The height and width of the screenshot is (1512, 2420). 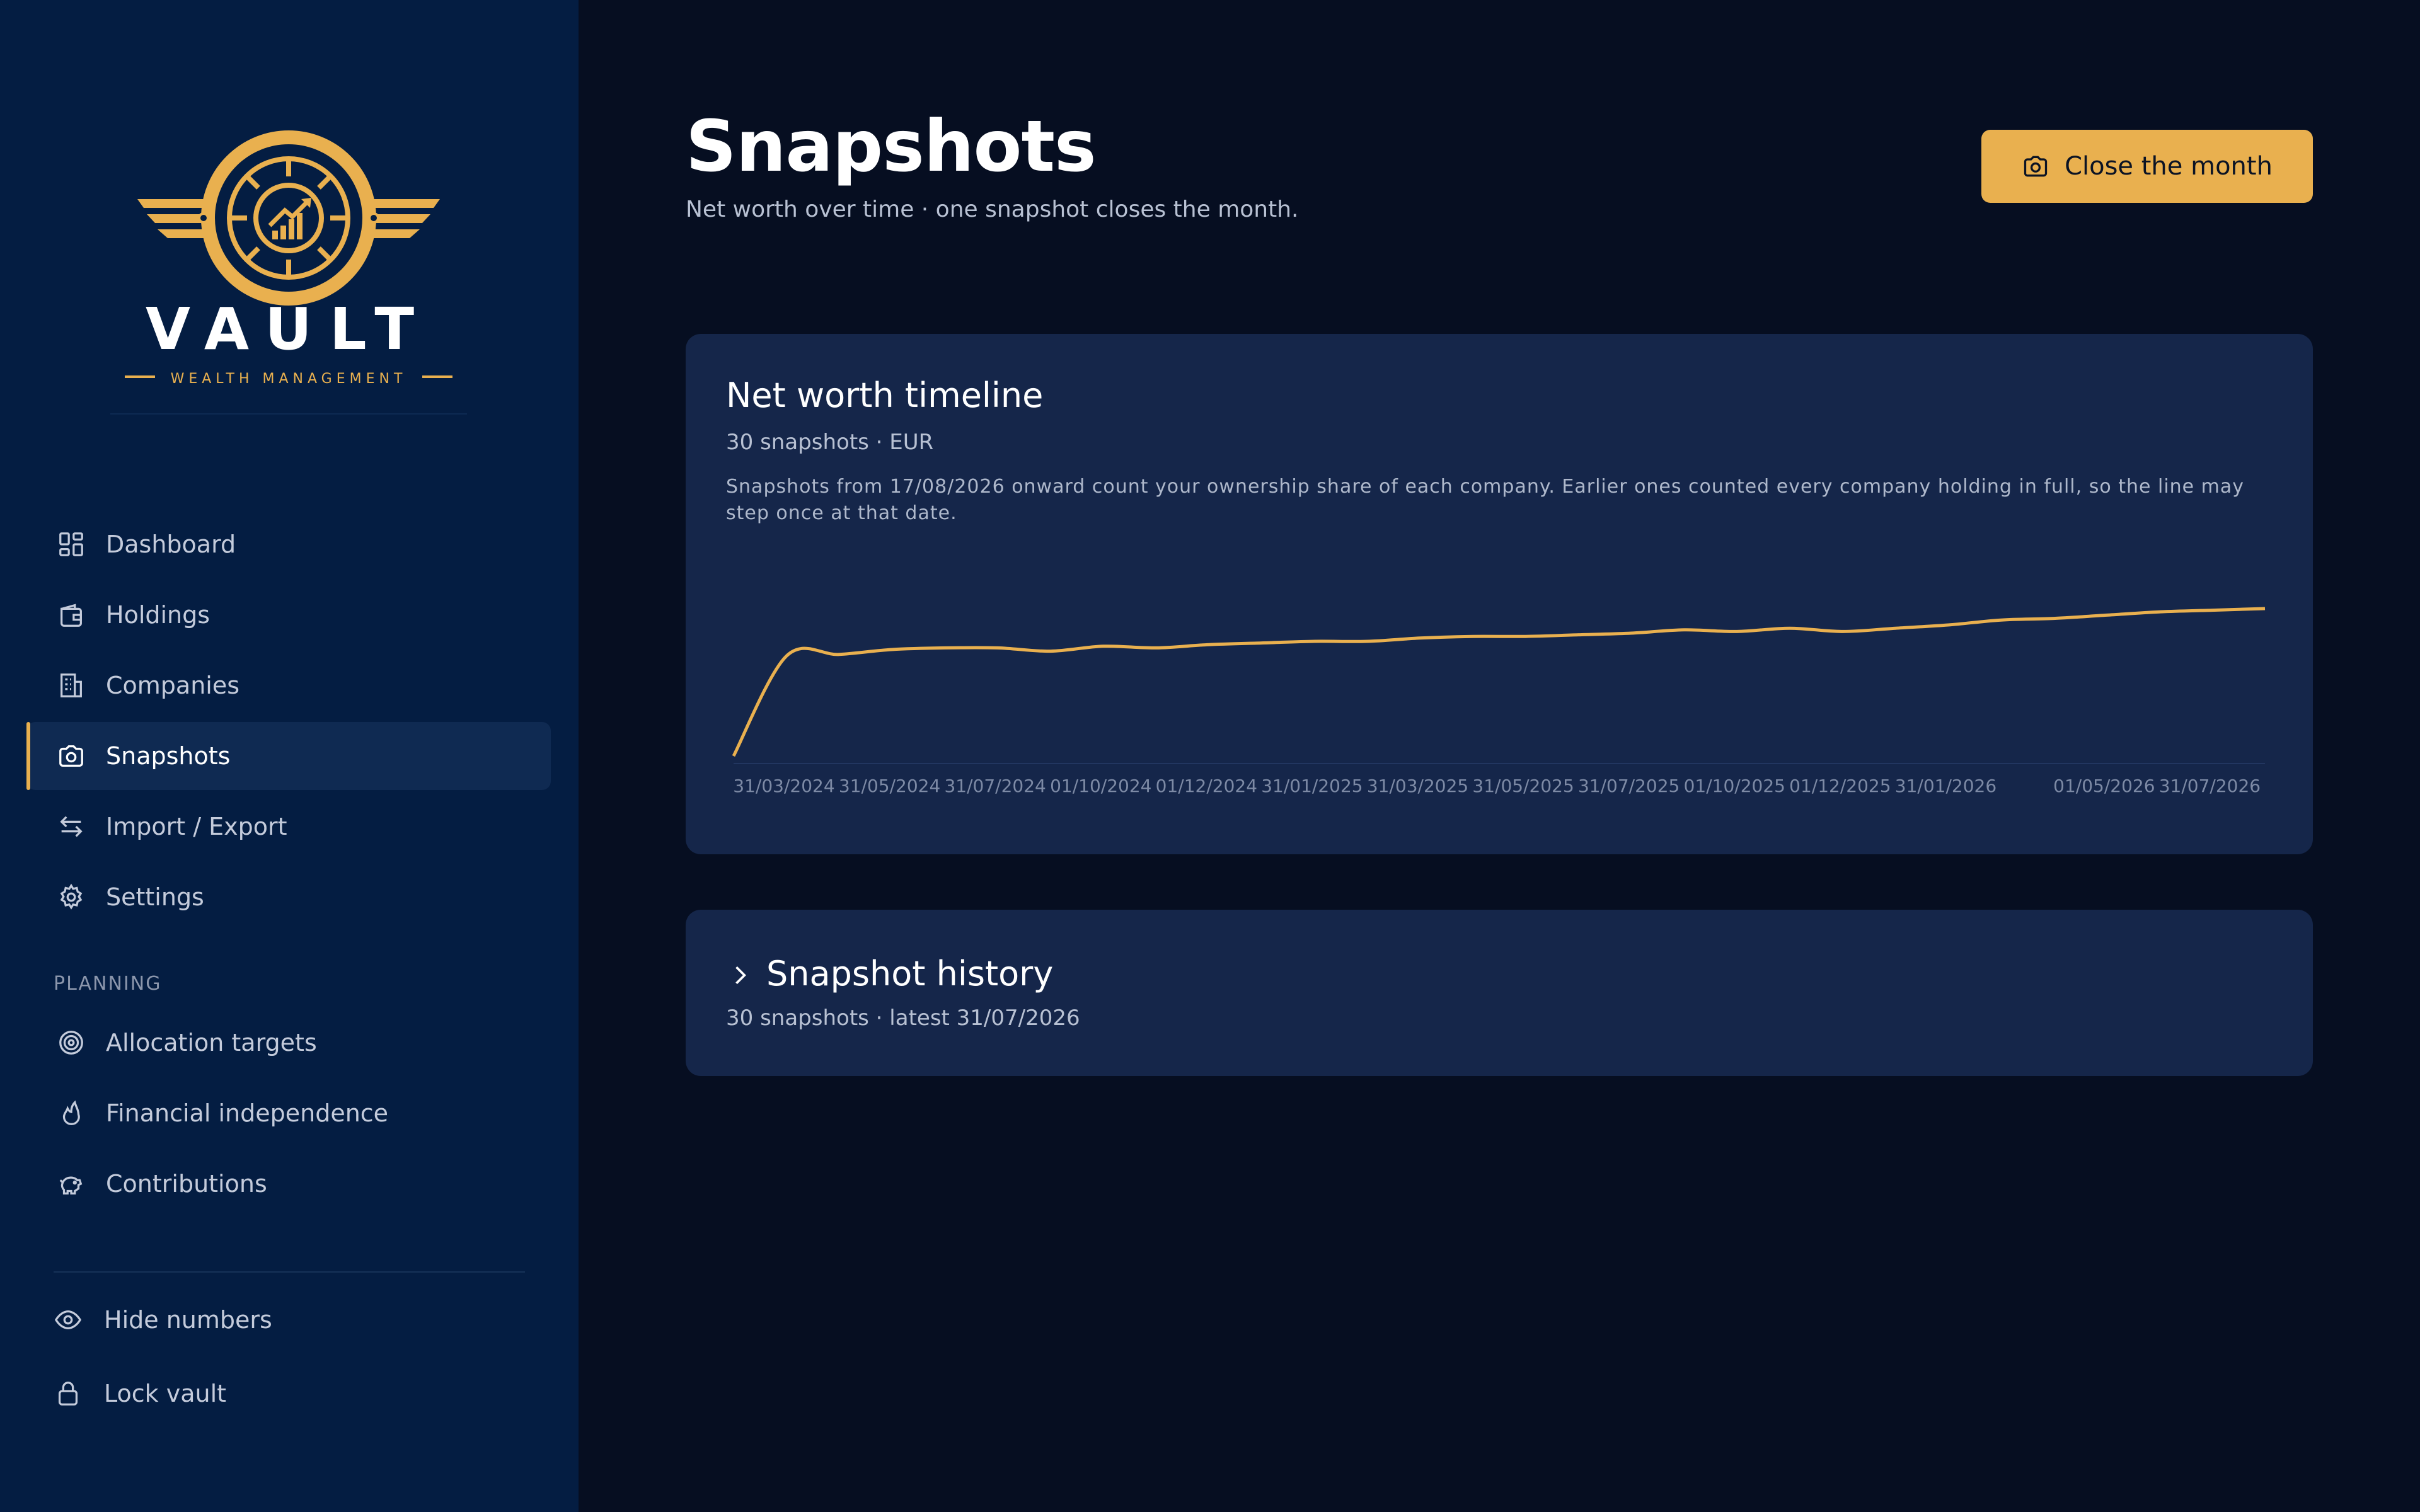 What do you see at coordinates (1735, 786) in the screenshot?
I see `x-tick-label: 01/10/2025` at bounding box center [1735, 786].